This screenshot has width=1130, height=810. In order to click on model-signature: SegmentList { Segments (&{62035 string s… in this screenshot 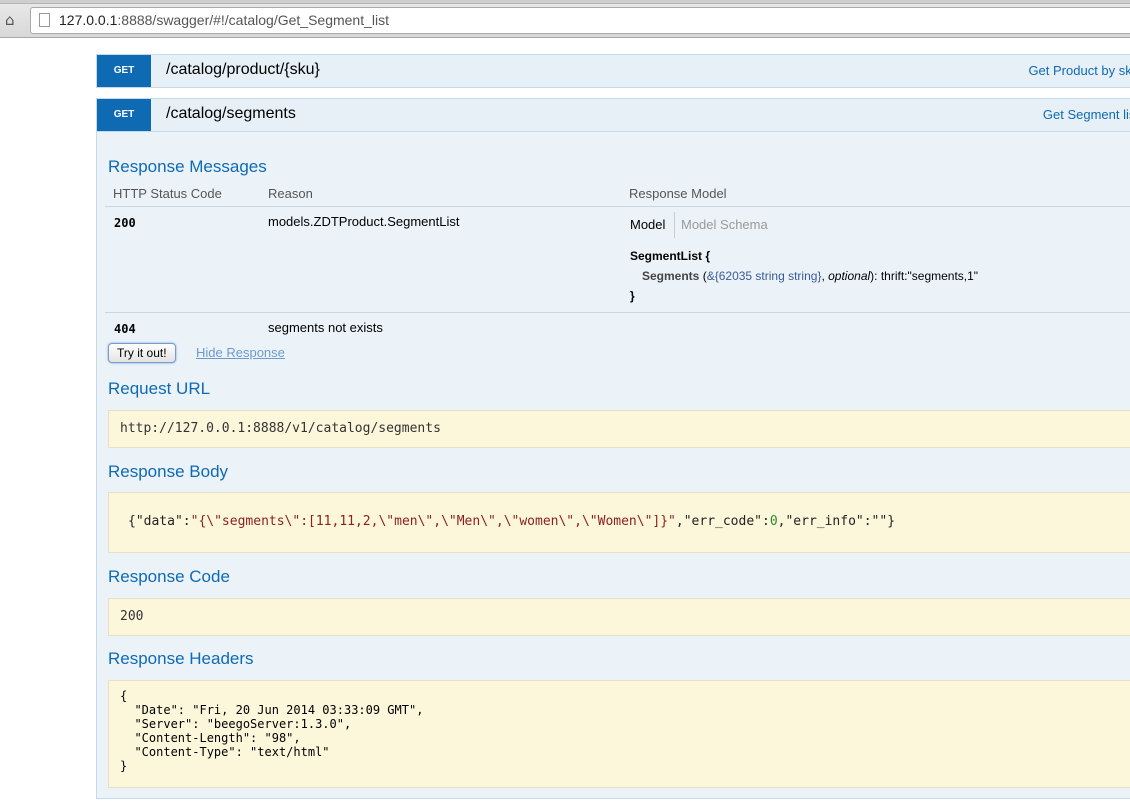, I will do `click(804, 276)`.